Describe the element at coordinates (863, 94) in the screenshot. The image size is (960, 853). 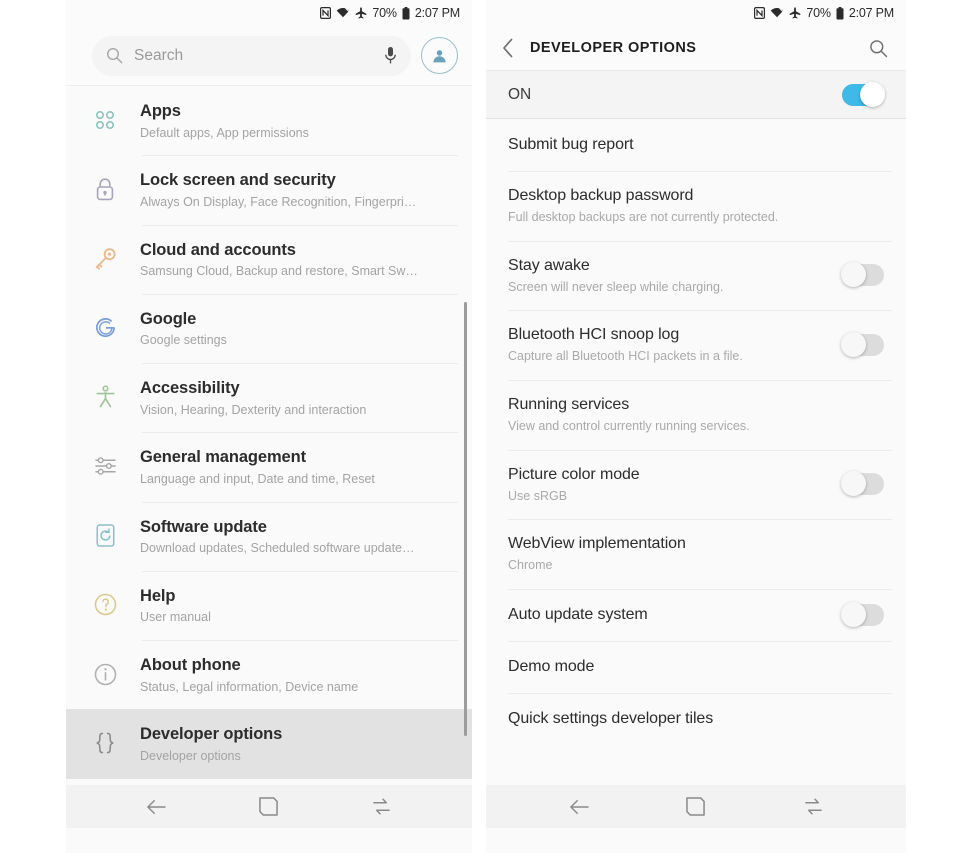
I see `master-toggle-switch` at that location.